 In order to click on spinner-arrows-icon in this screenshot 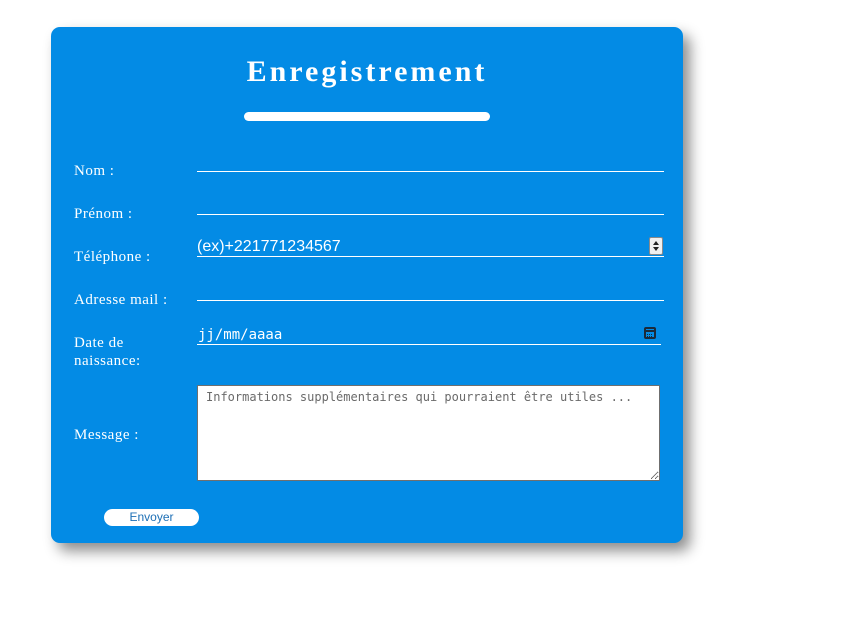, I will do `click(656, 246)`.